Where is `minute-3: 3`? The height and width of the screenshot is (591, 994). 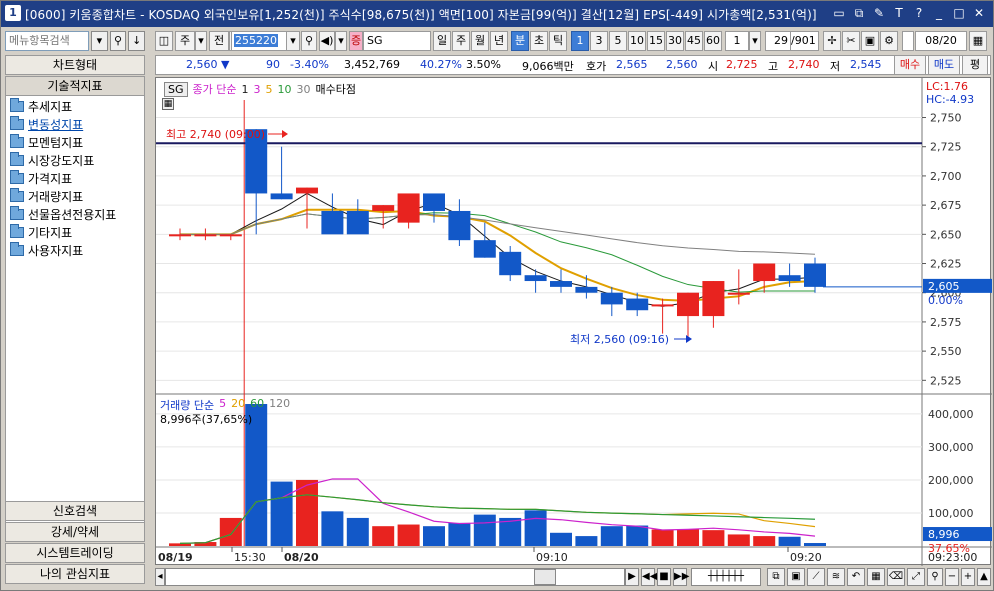 minute-3: 3 is located at coordinates (599, 41).